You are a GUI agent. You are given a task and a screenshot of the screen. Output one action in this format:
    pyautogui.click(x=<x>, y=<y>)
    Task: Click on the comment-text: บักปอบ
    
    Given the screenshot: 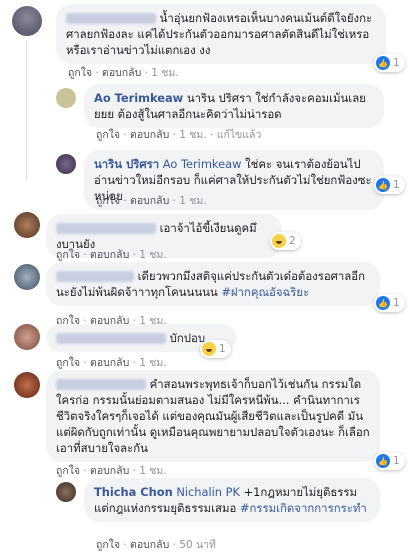 What is the action you would take?
    pyautogui.click(x=187, y=338)
    